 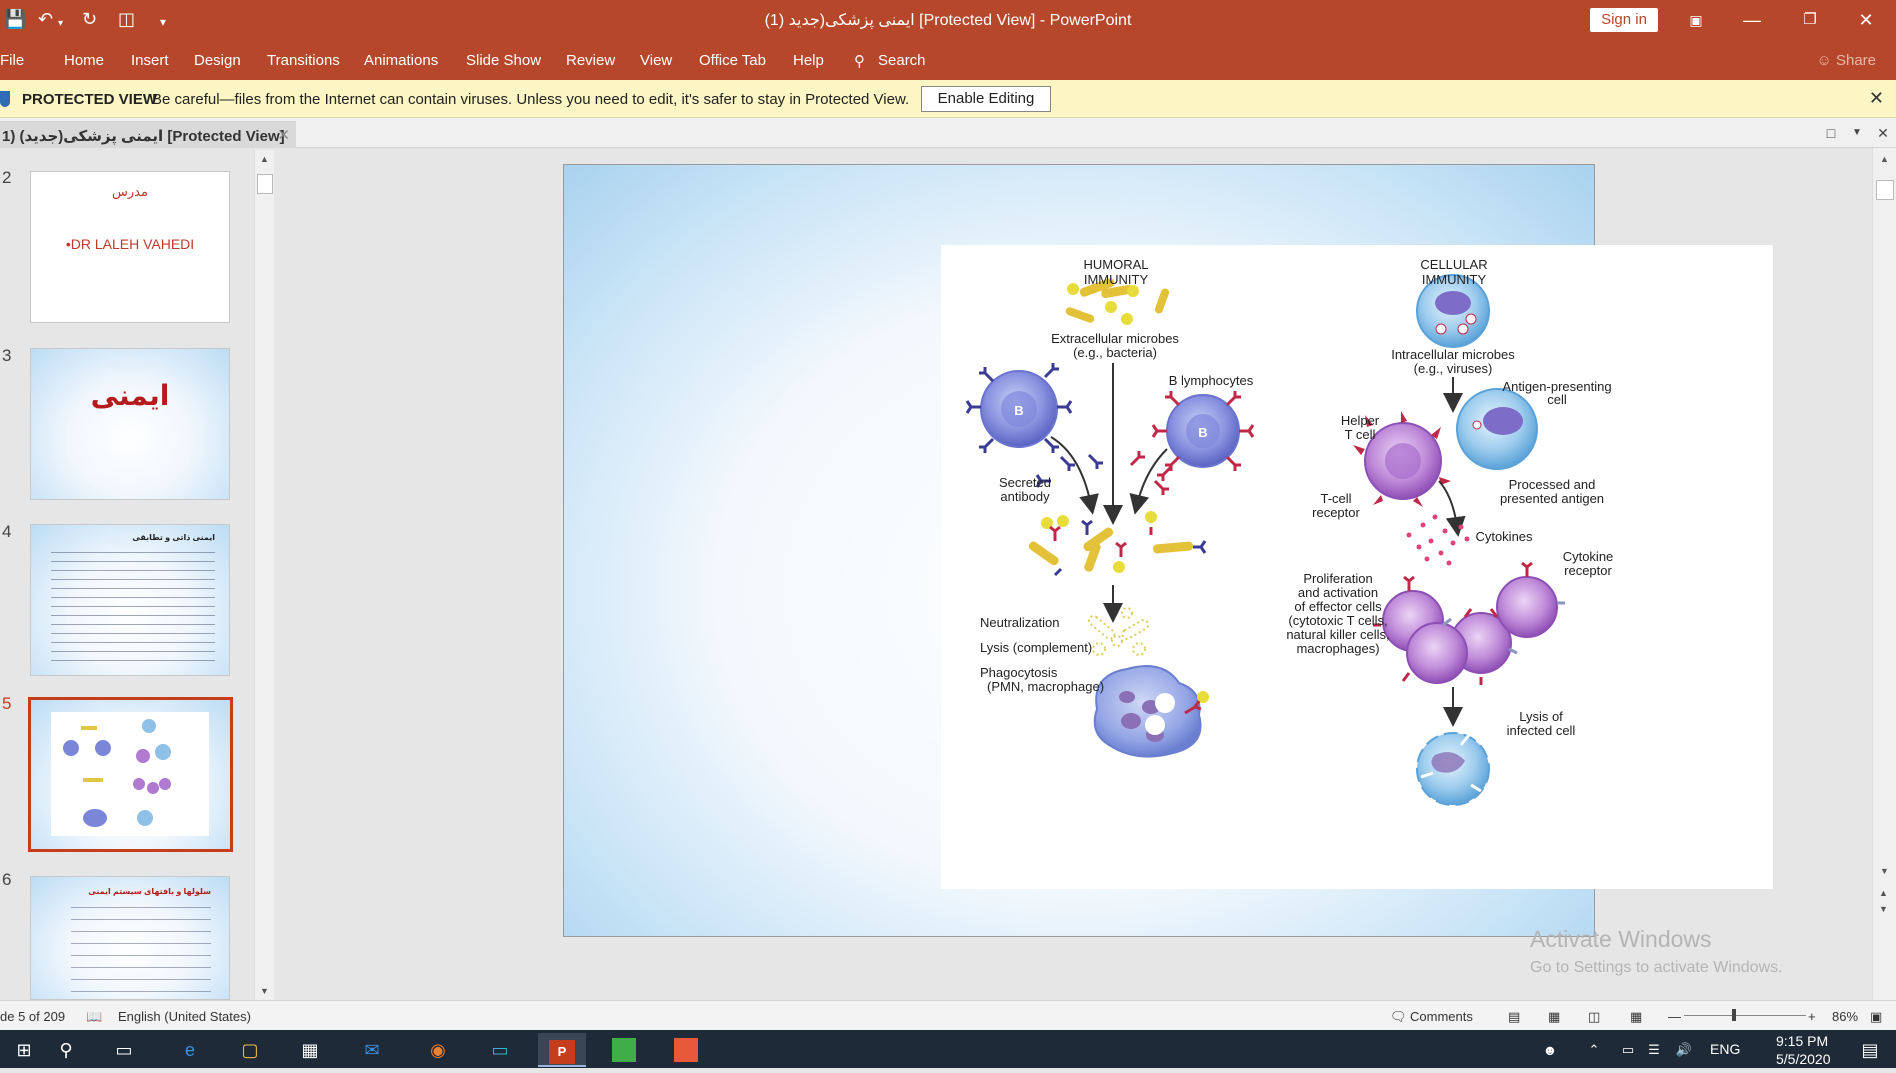 I want to click on zoom-out-icon: —, so click(x=1674, y=1016).